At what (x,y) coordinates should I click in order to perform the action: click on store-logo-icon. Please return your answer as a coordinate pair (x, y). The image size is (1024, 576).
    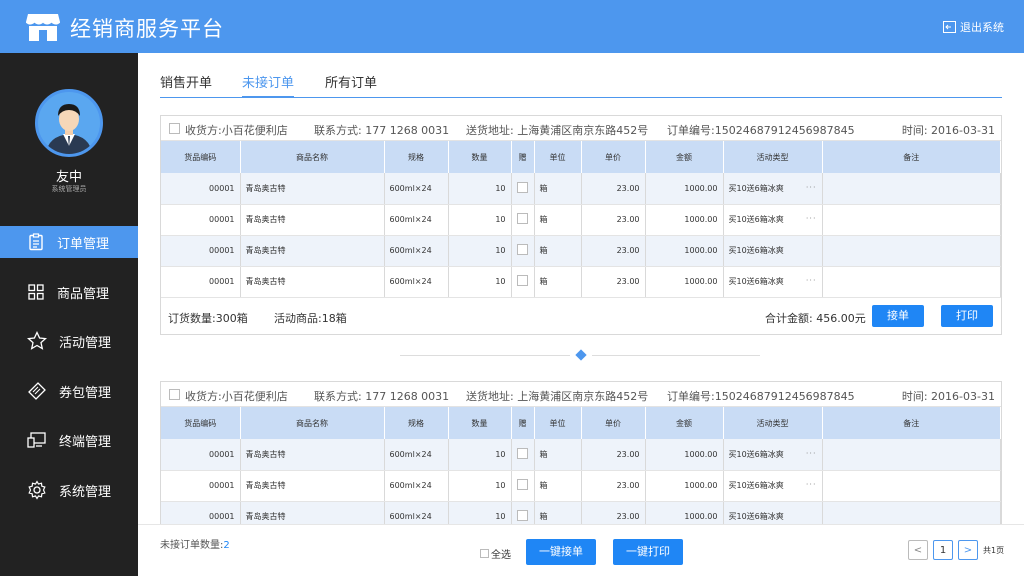
    Looking at the image, I should click on (43, 27).